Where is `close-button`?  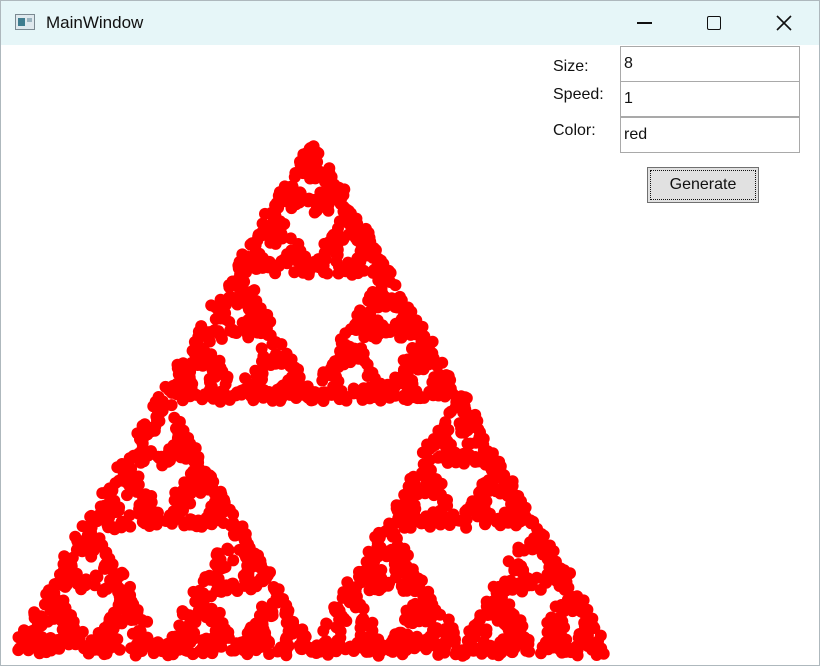
close-button is located at coordinates (784, 23).